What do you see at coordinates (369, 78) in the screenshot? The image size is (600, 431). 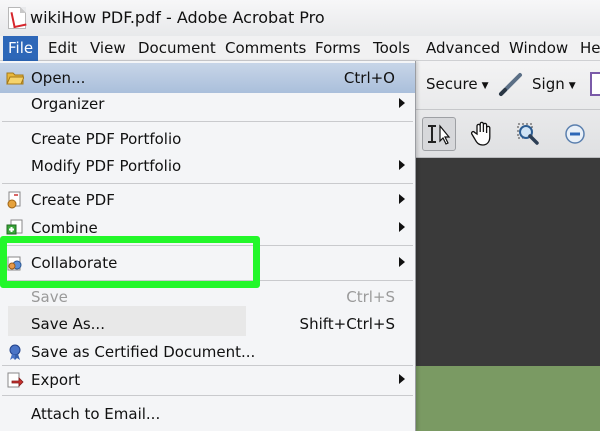 I see `open-shortcut: Ctrl+O` at bounding box center [369, 78].